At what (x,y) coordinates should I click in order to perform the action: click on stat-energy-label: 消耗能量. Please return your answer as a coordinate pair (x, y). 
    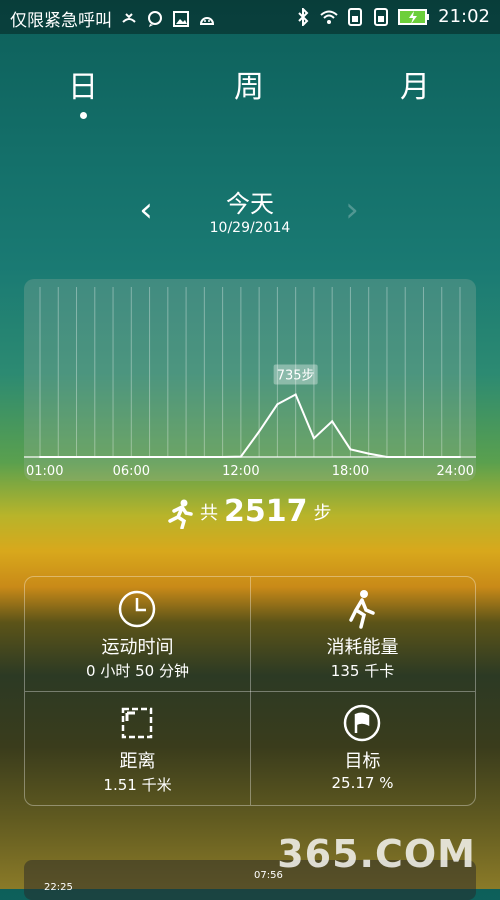
    Looking at the image, I should click on (362, 647).